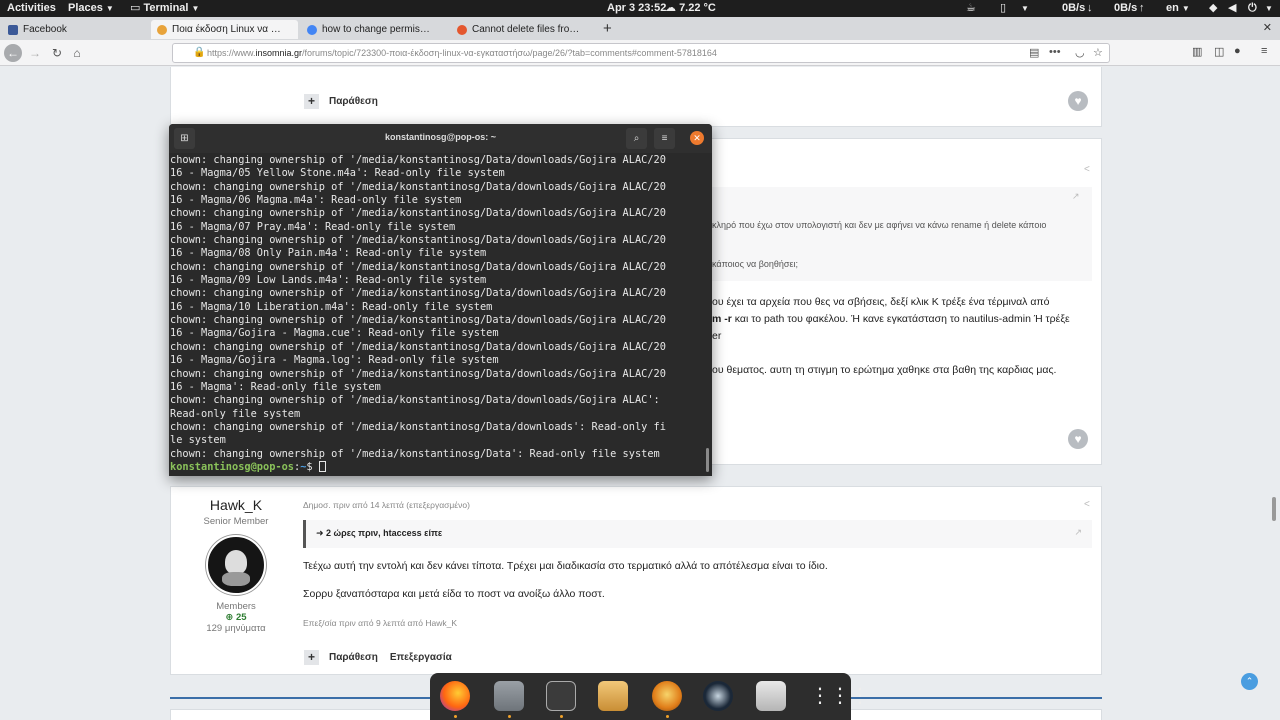  What do you see at coordinates (971, 8) in the screenshot?
I see `coffee-icon: ☕` at bounding box center [971, 8].